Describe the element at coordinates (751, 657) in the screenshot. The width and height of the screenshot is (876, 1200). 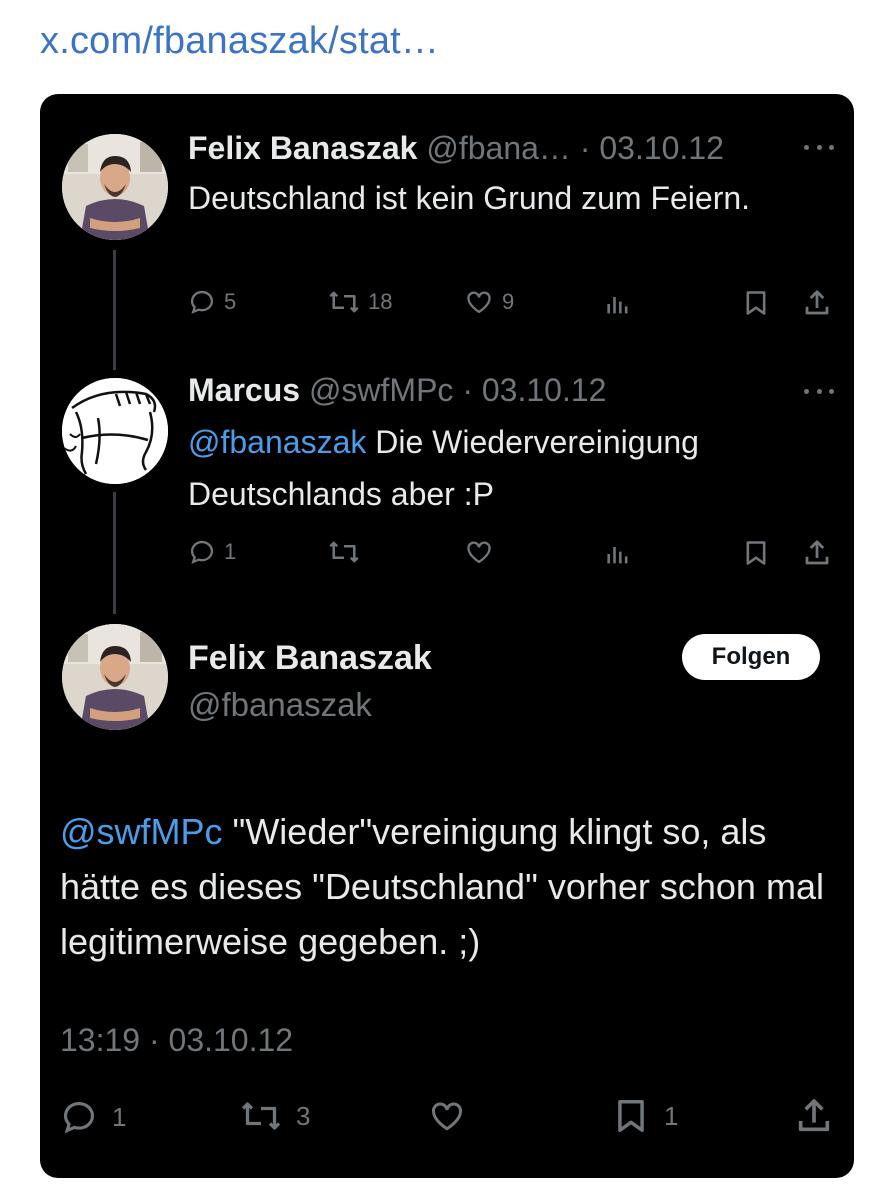
I see `follow-button: Folgen` at that location.